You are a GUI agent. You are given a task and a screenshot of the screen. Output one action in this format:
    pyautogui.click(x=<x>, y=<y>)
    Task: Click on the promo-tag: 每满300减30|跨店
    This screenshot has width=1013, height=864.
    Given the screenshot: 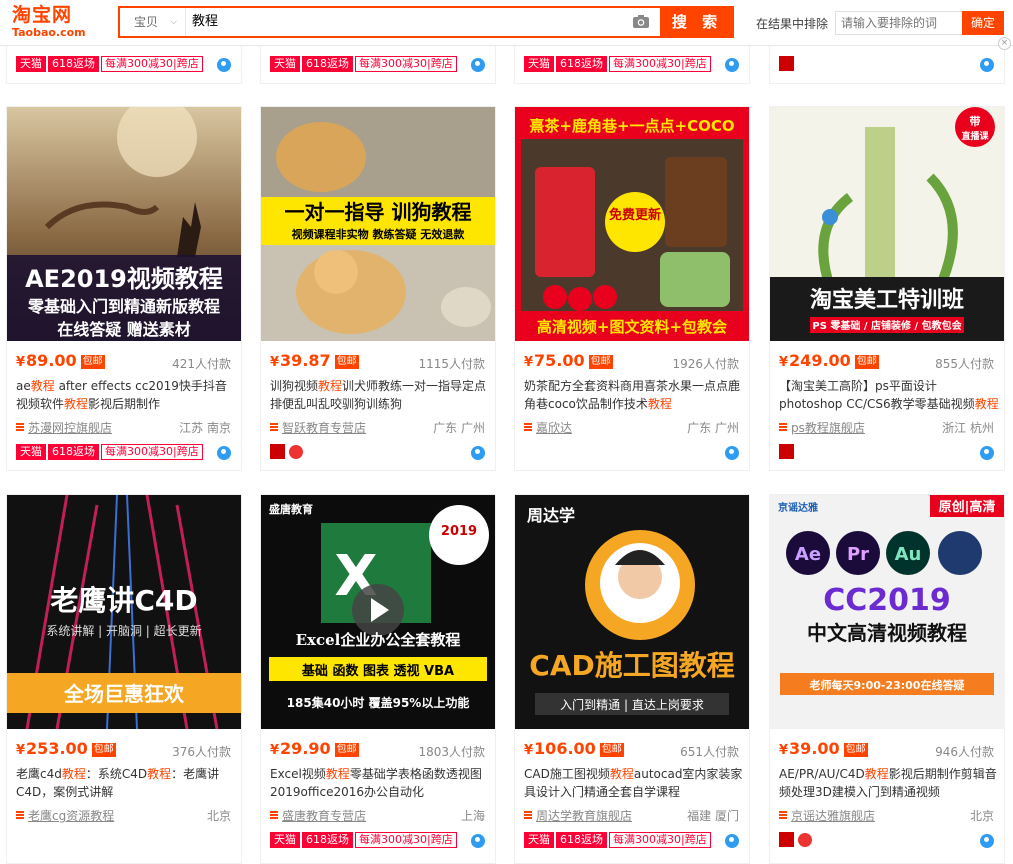 What is the action you would take?
    pyautogui.click(x=152, y=64)
    